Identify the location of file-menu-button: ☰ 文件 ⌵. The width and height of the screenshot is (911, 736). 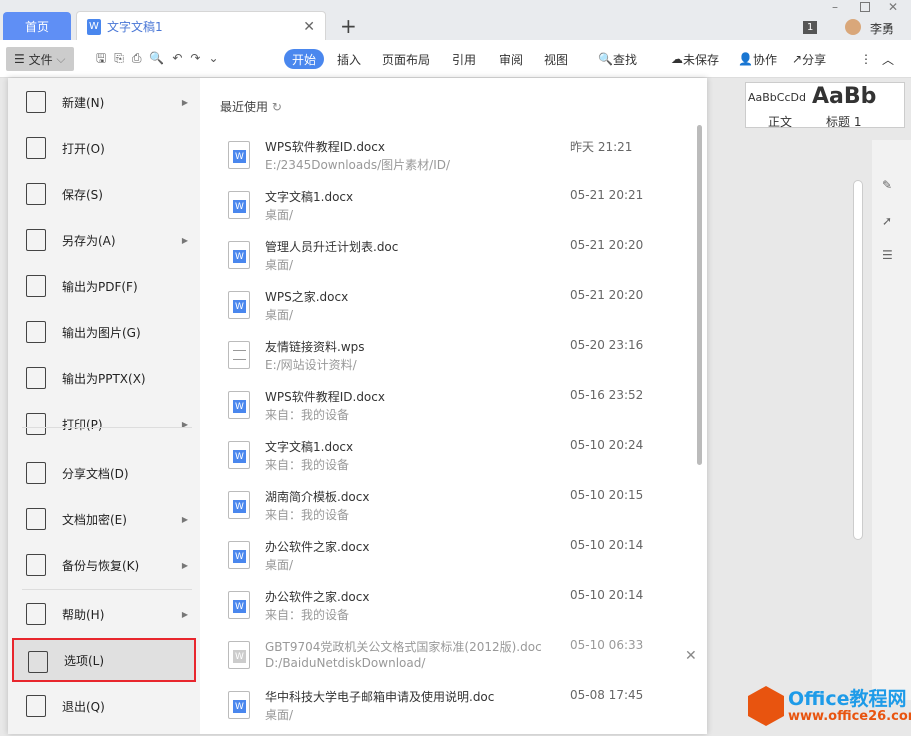
(40, 59).